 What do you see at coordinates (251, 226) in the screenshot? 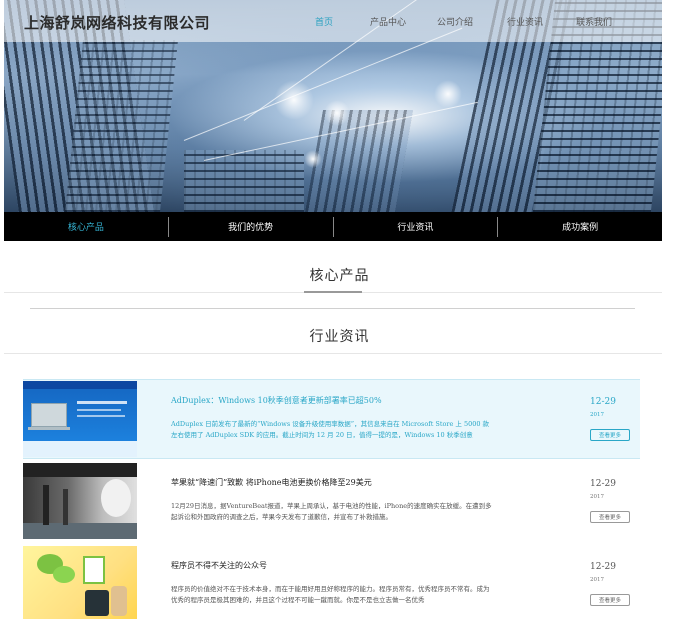
I see `subnav-advantages: 我们的优势` at bounding box center [251, 226].